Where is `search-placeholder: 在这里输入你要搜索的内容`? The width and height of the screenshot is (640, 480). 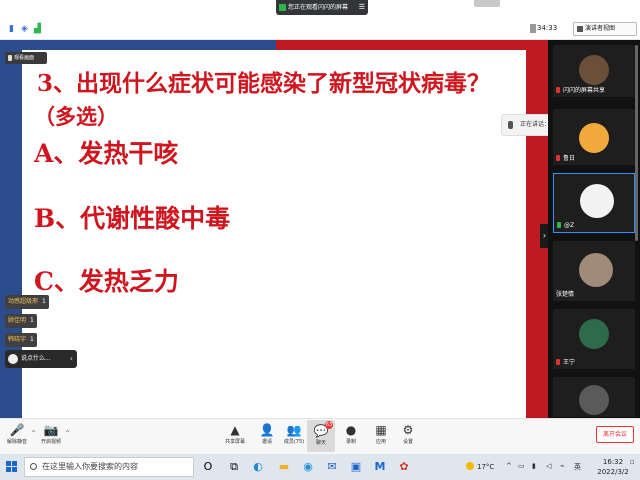 search-placeholder: 在这里输入你要搜索的内容 is located at coordinates (90, 466).